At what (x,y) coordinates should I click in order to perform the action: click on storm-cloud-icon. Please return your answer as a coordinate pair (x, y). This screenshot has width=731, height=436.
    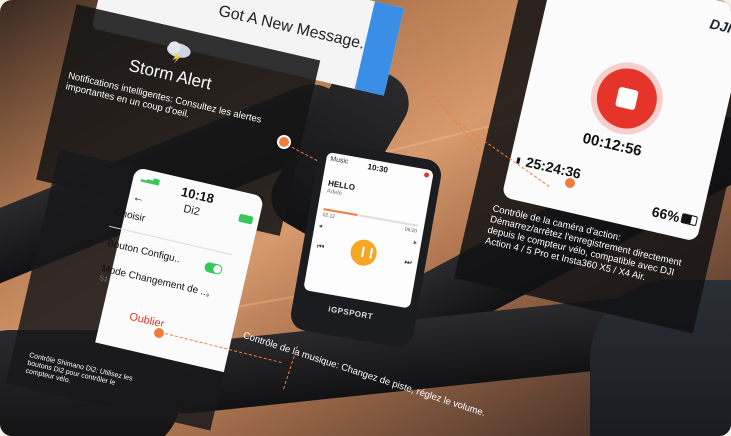
    Looking at the image, I should click on (179, 51).